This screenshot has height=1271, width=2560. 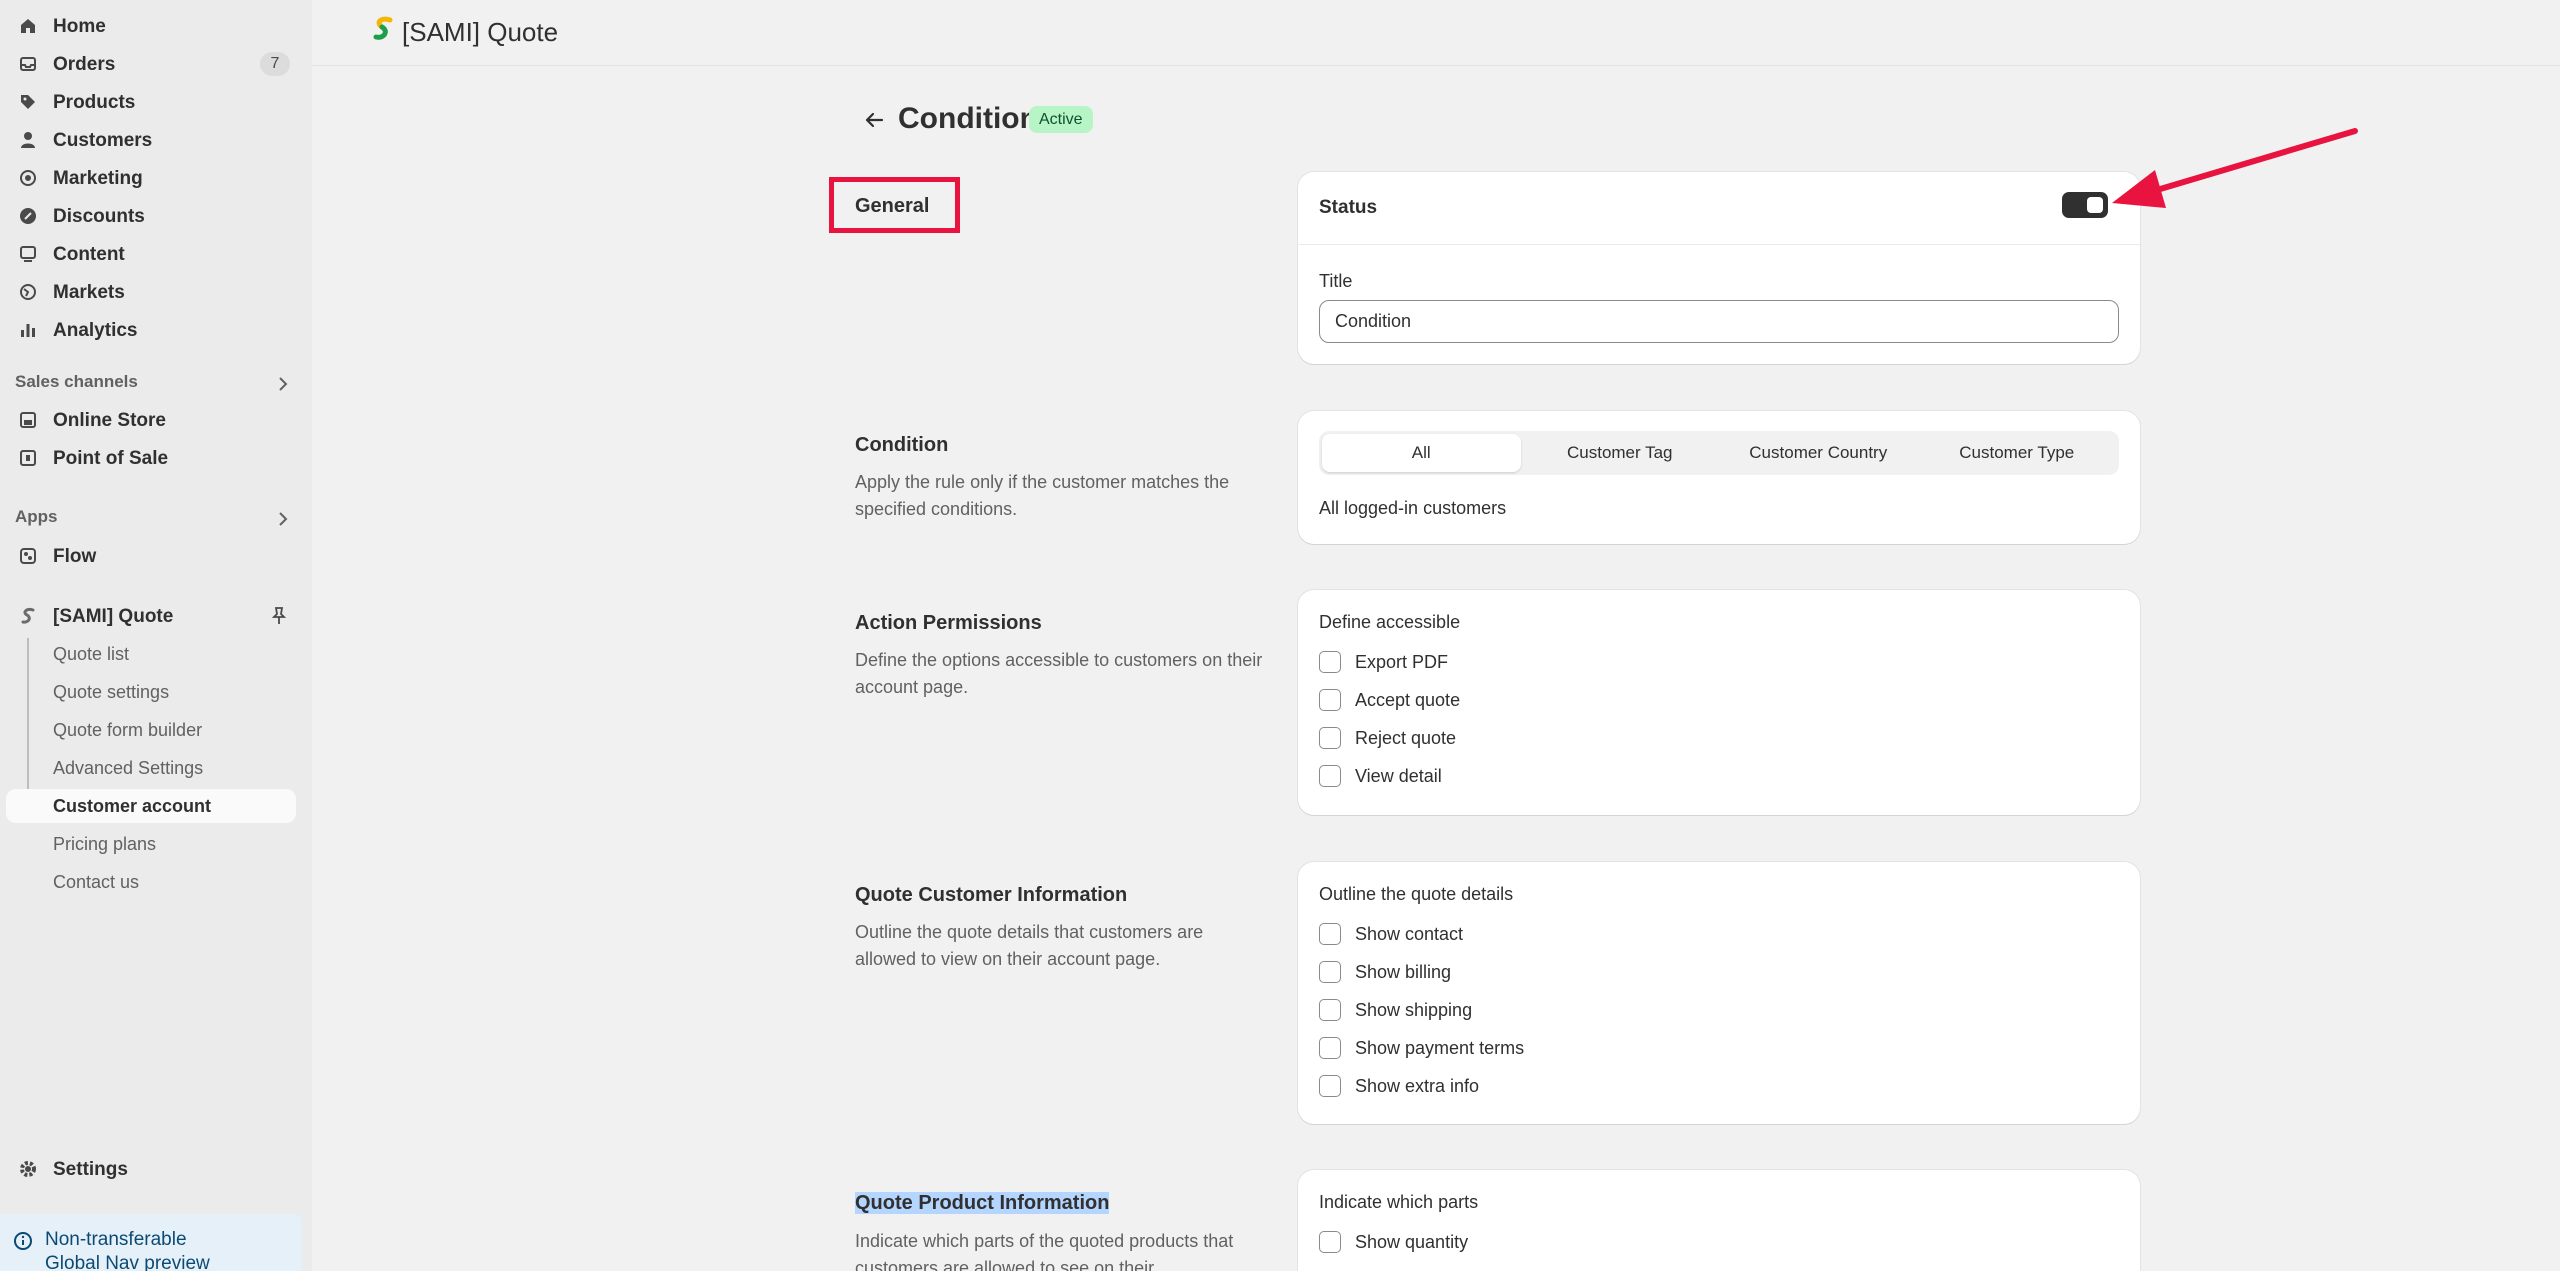 I want to click on checkbox-label: Accept quote, so click(x=1408, y=699).